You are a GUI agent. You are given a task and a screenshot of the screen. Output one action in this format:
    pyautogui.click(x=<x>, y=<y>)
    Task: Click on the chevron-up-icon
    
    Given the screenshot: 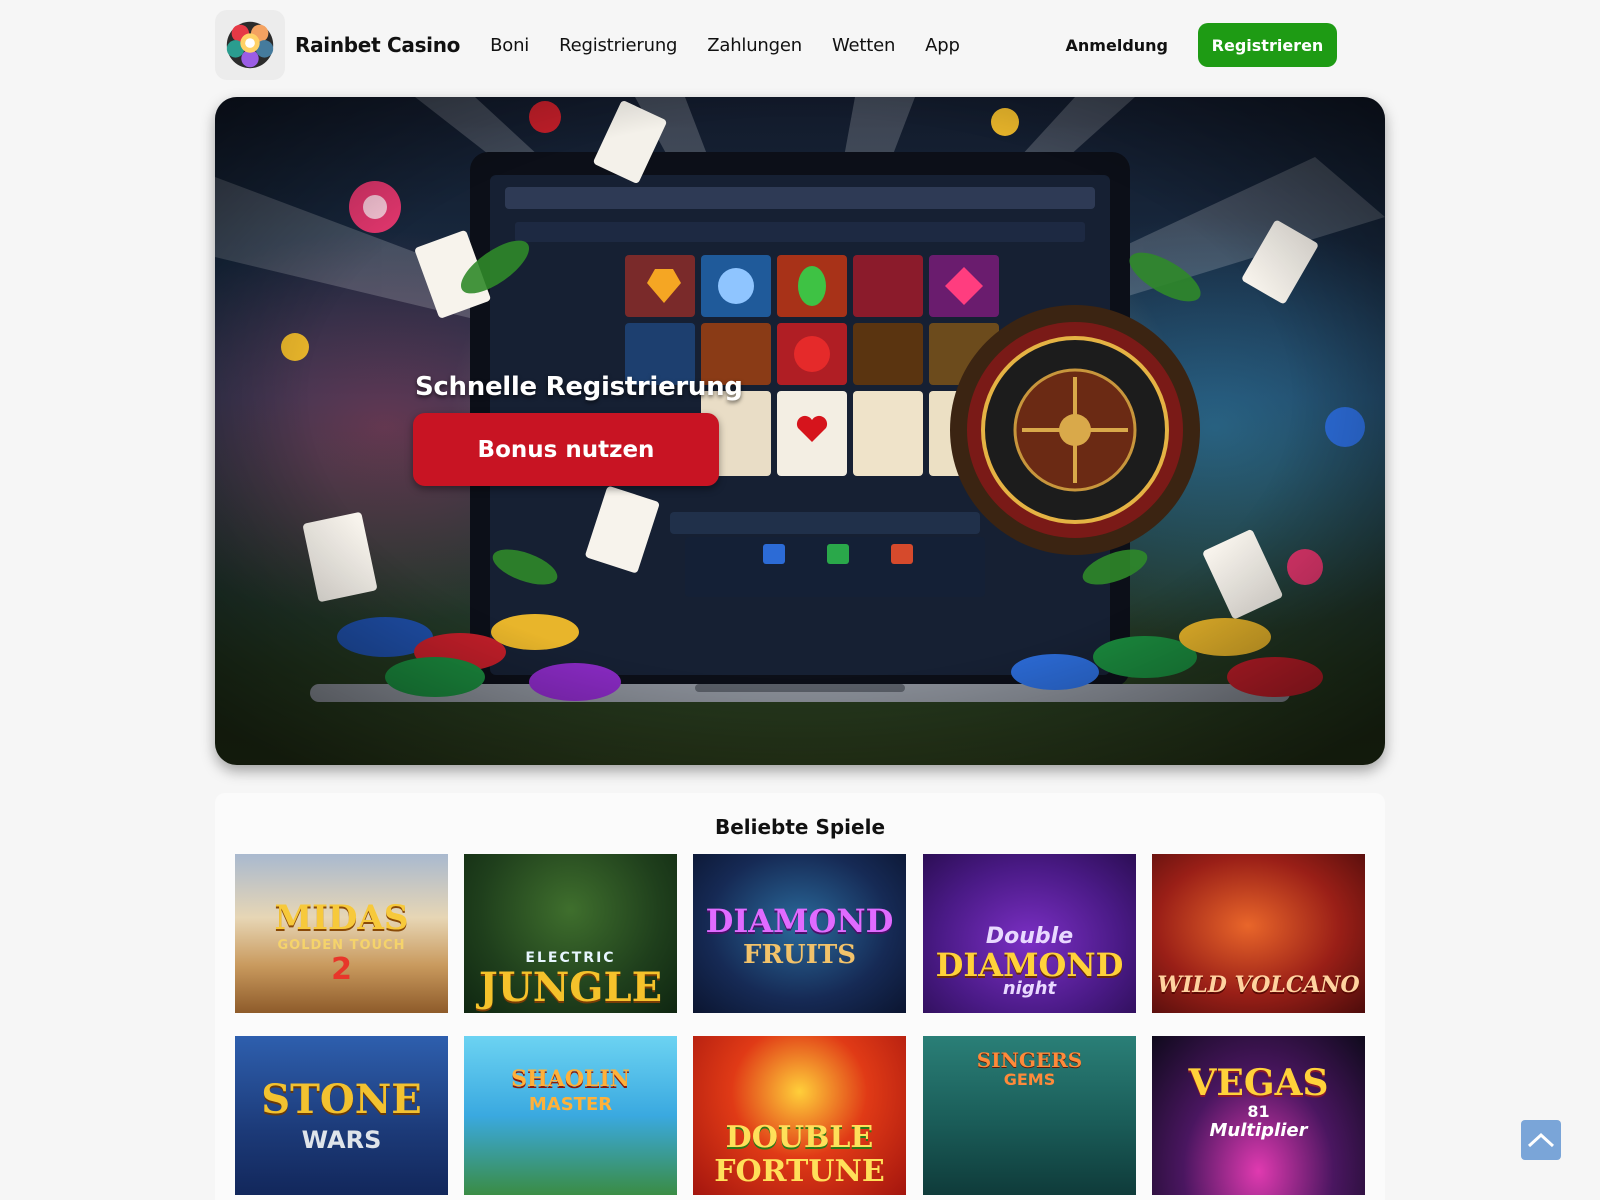 What is the action you would take?
    pyautogui.click(x=1541, y=1140)
    